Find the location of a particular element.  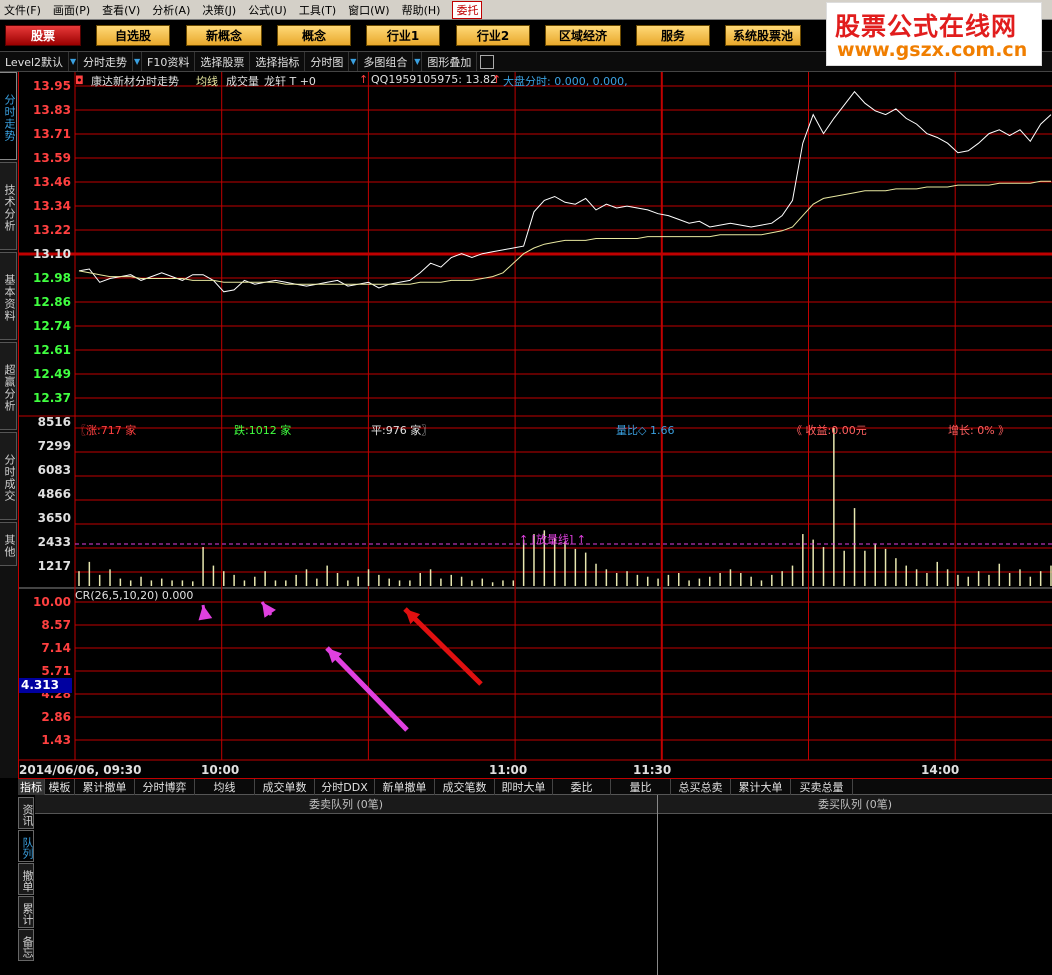

lock-icon is located at coordinates (487, 61).